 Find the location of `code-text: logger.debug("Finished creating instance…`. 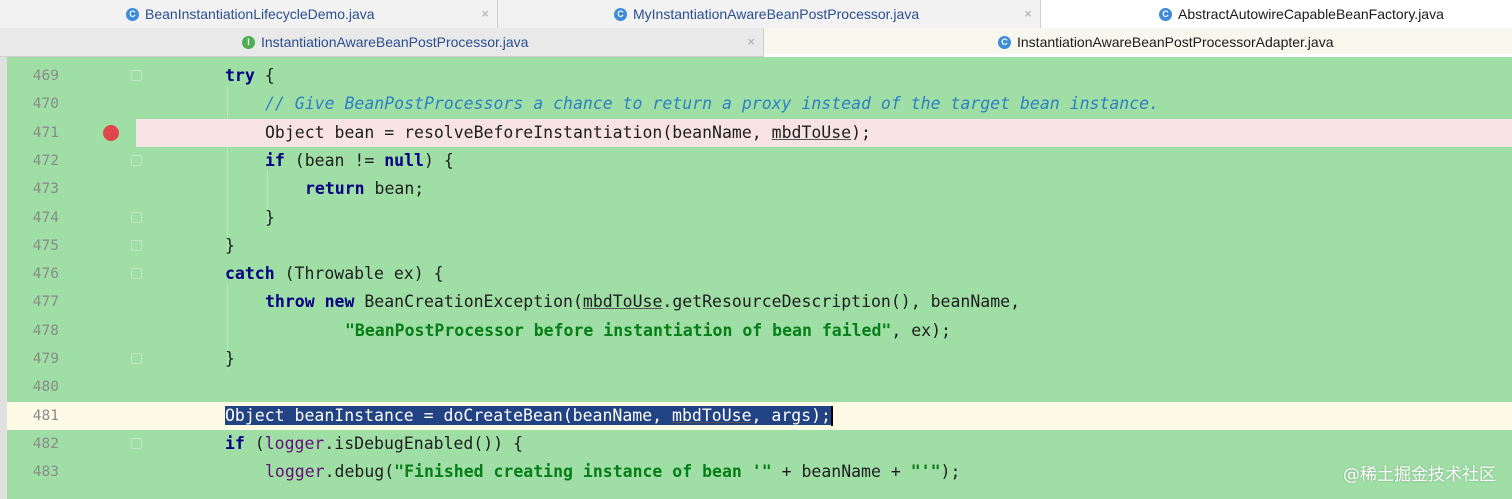

code-text: logger.debug("Finished creating instance… is located at coordinates (613, 472).